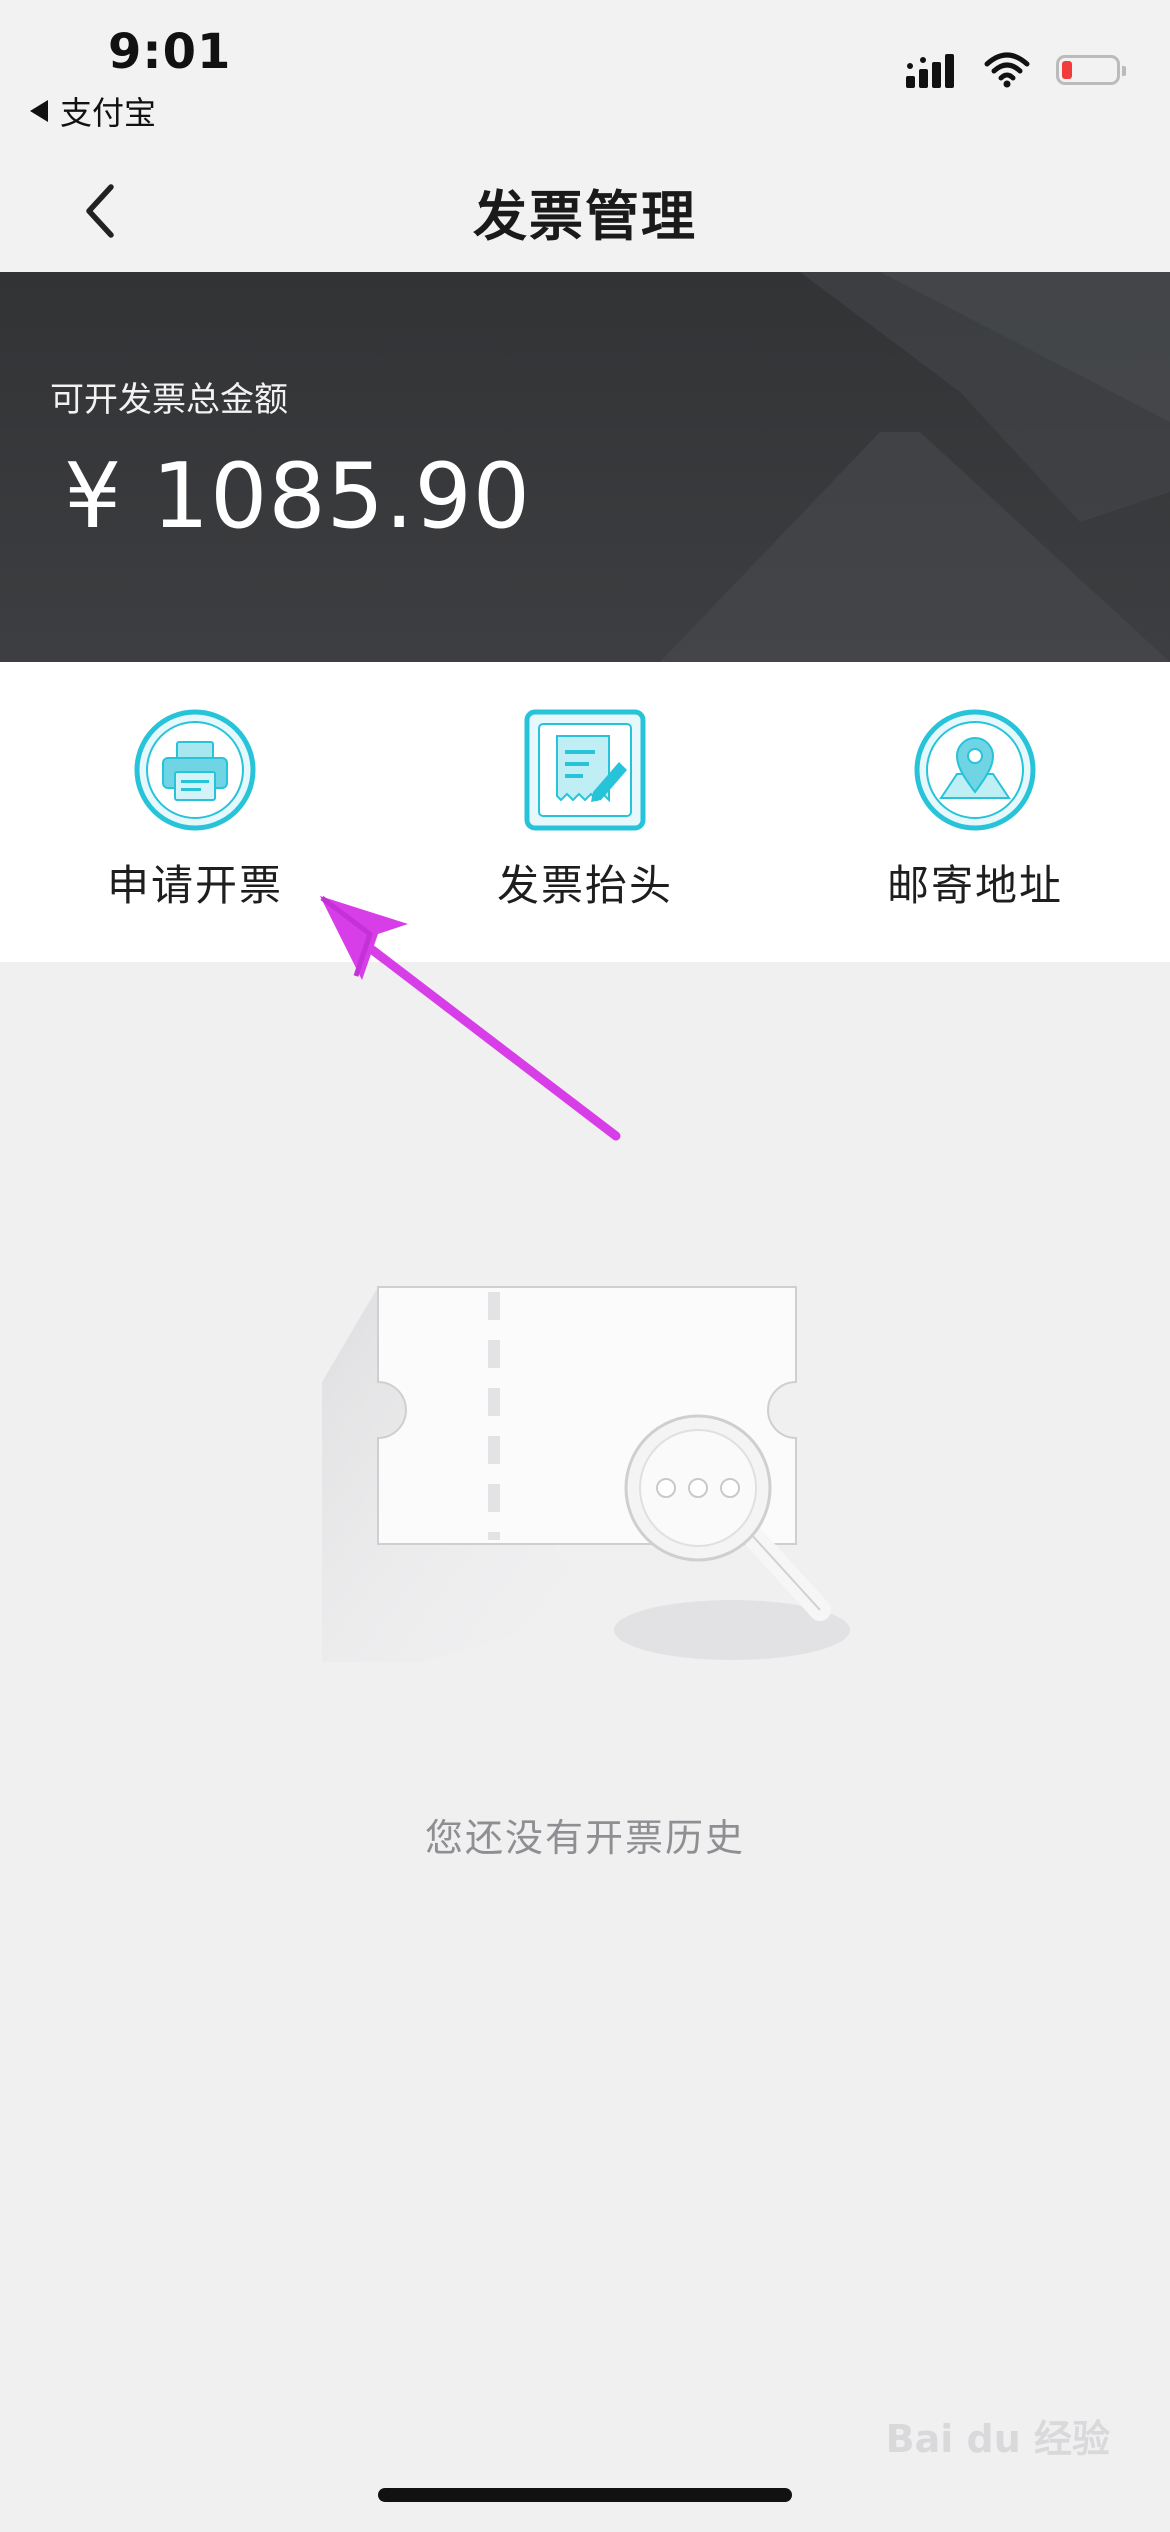  I want to click on battery-low-icon, so click(1091, 70).